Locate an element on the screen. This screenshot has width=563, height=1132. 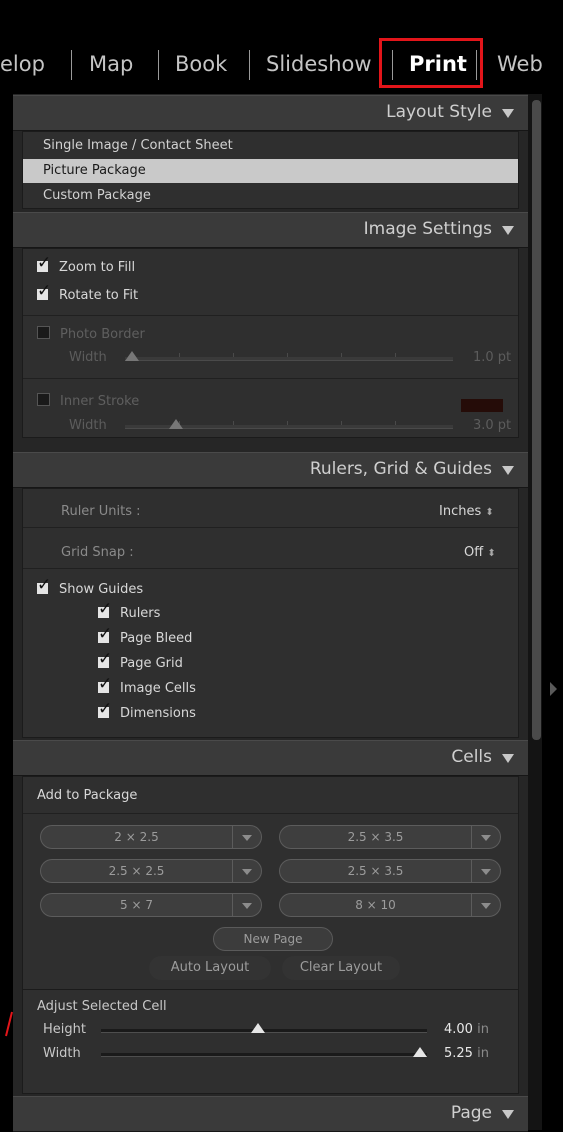
cell-width-number: 5.25 is located at coordinates (458, 1053).